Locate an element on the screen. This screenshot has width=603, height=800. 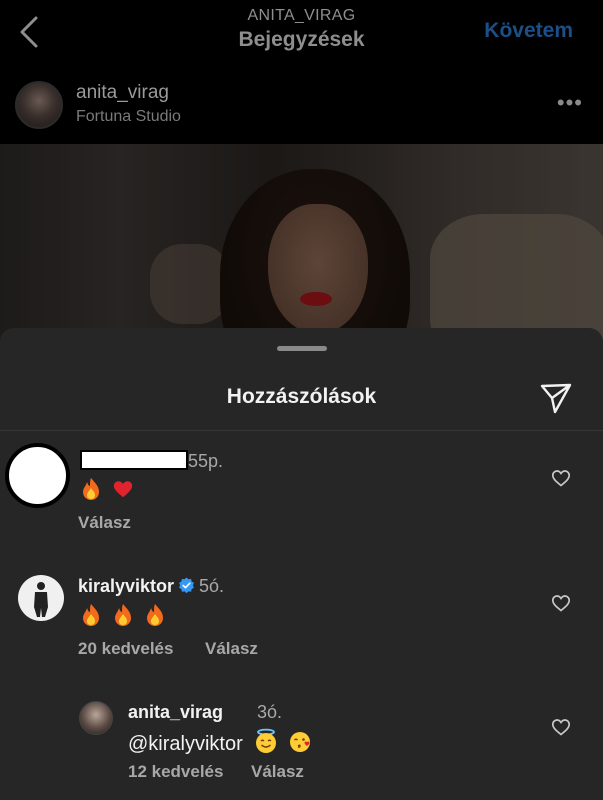
more-options-icon: ••• is located at coordinates (570, 103).